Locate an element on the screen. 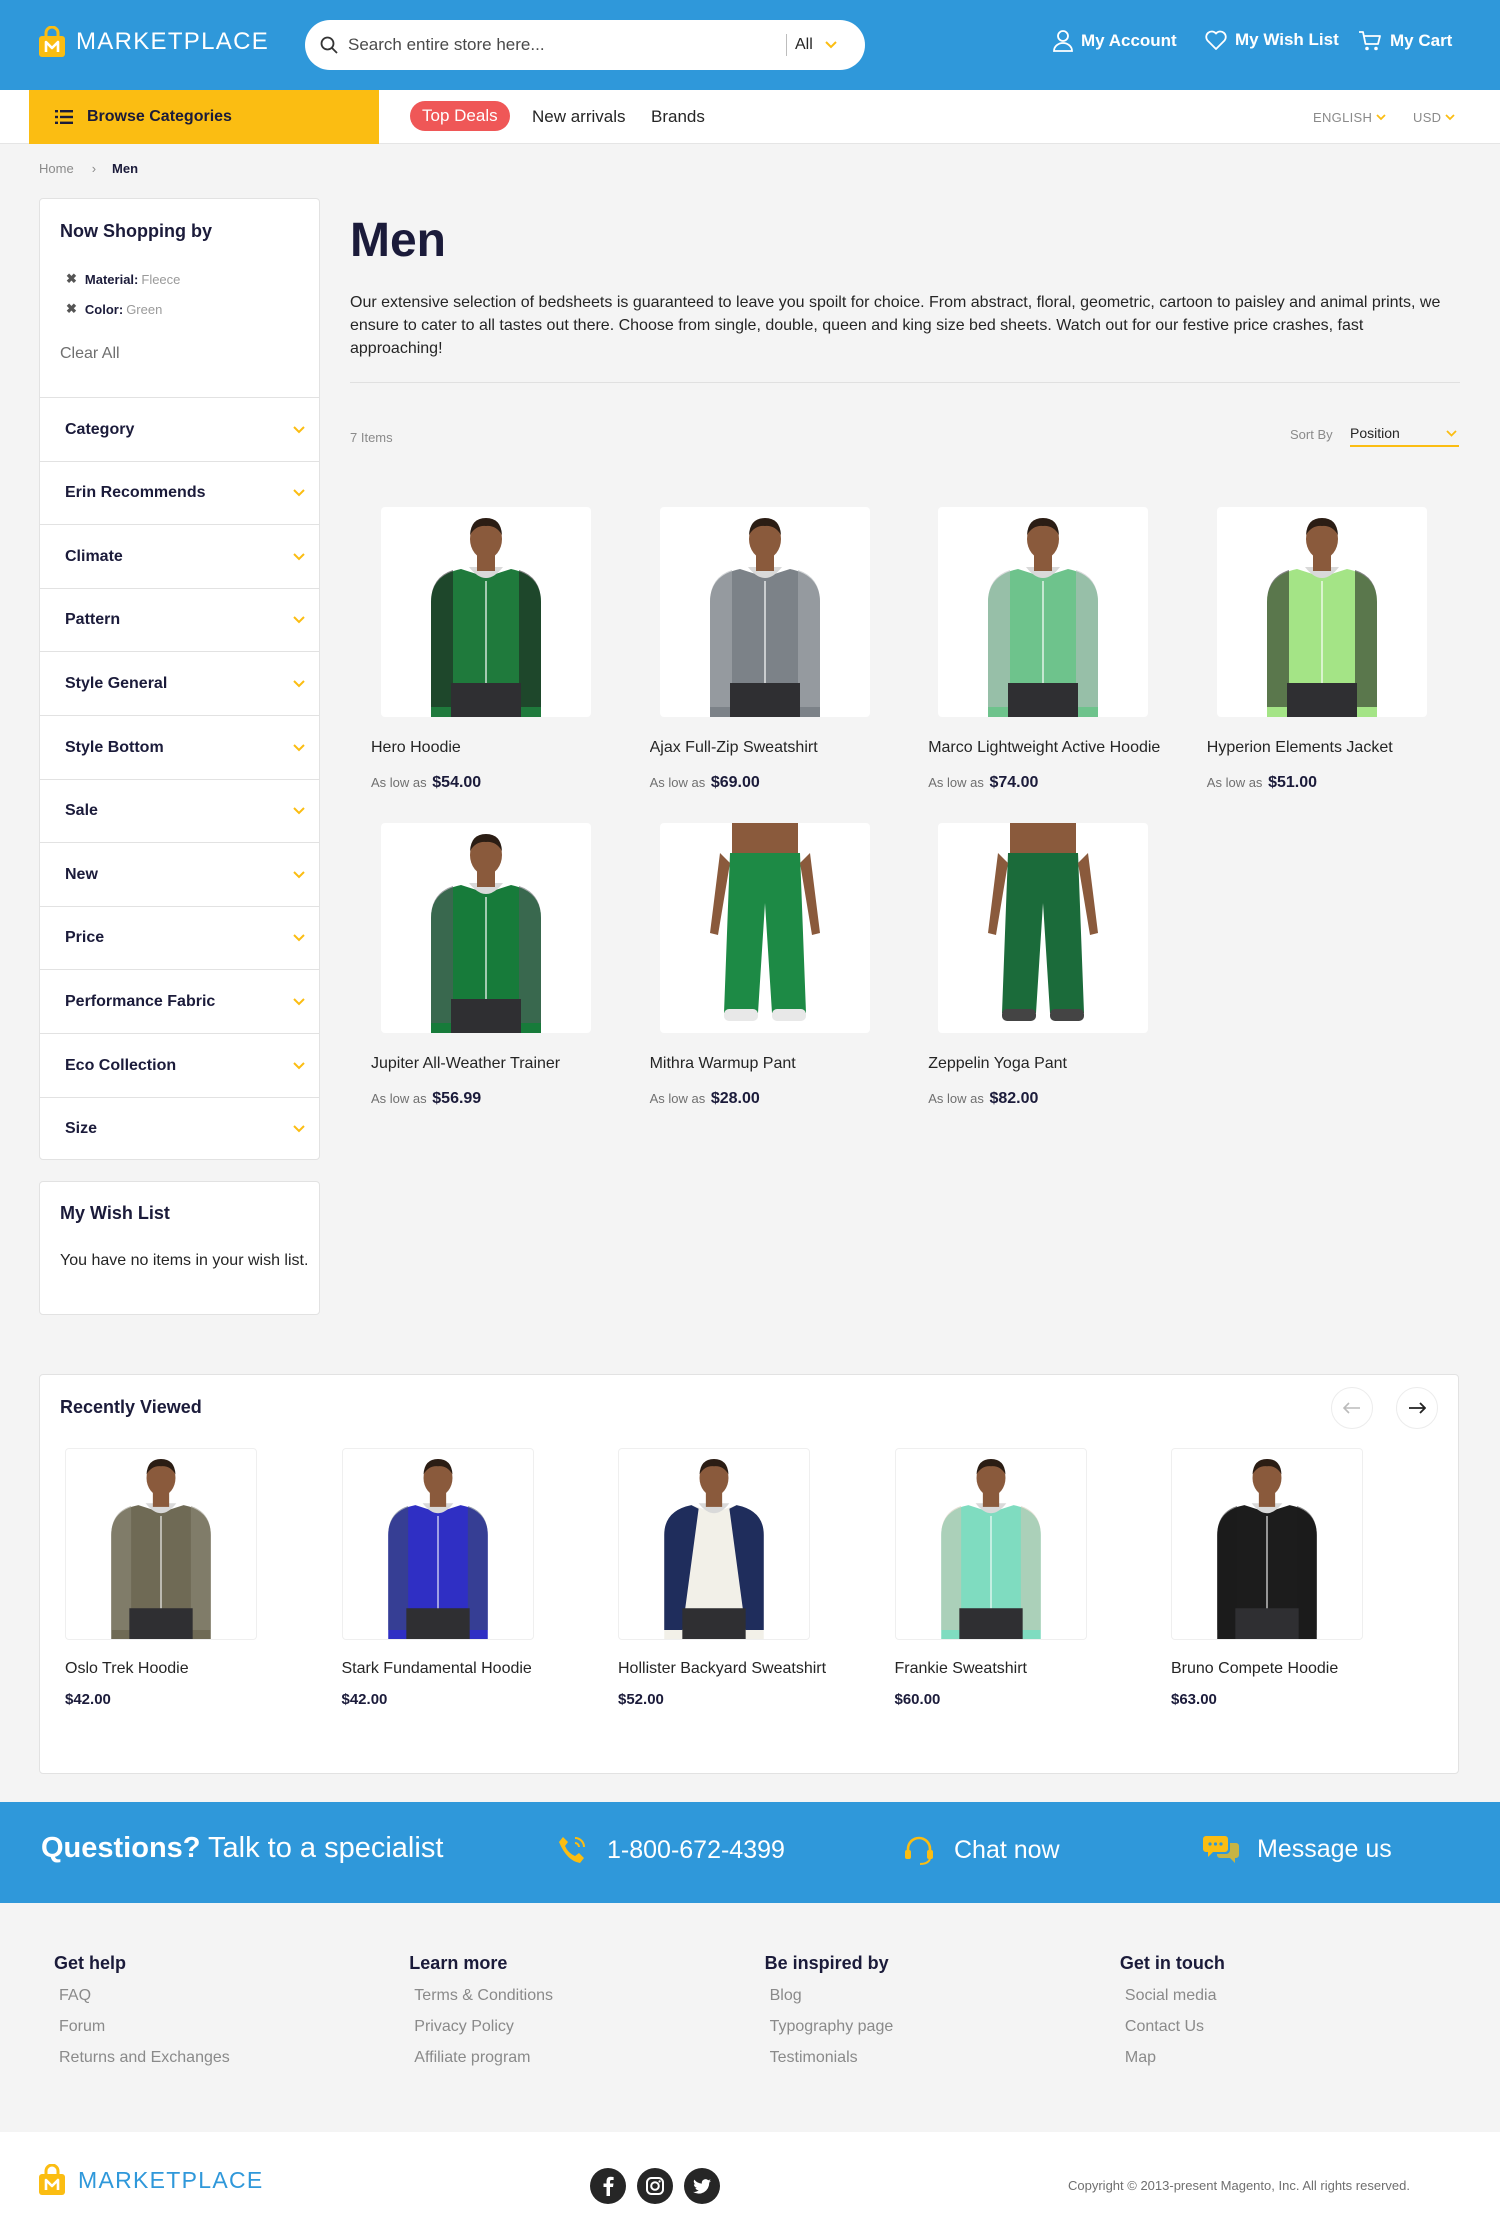 The height and width of the screenshot is (2236, 1500). my-cart-link: My Cart is located at coordinates (1405, 41).